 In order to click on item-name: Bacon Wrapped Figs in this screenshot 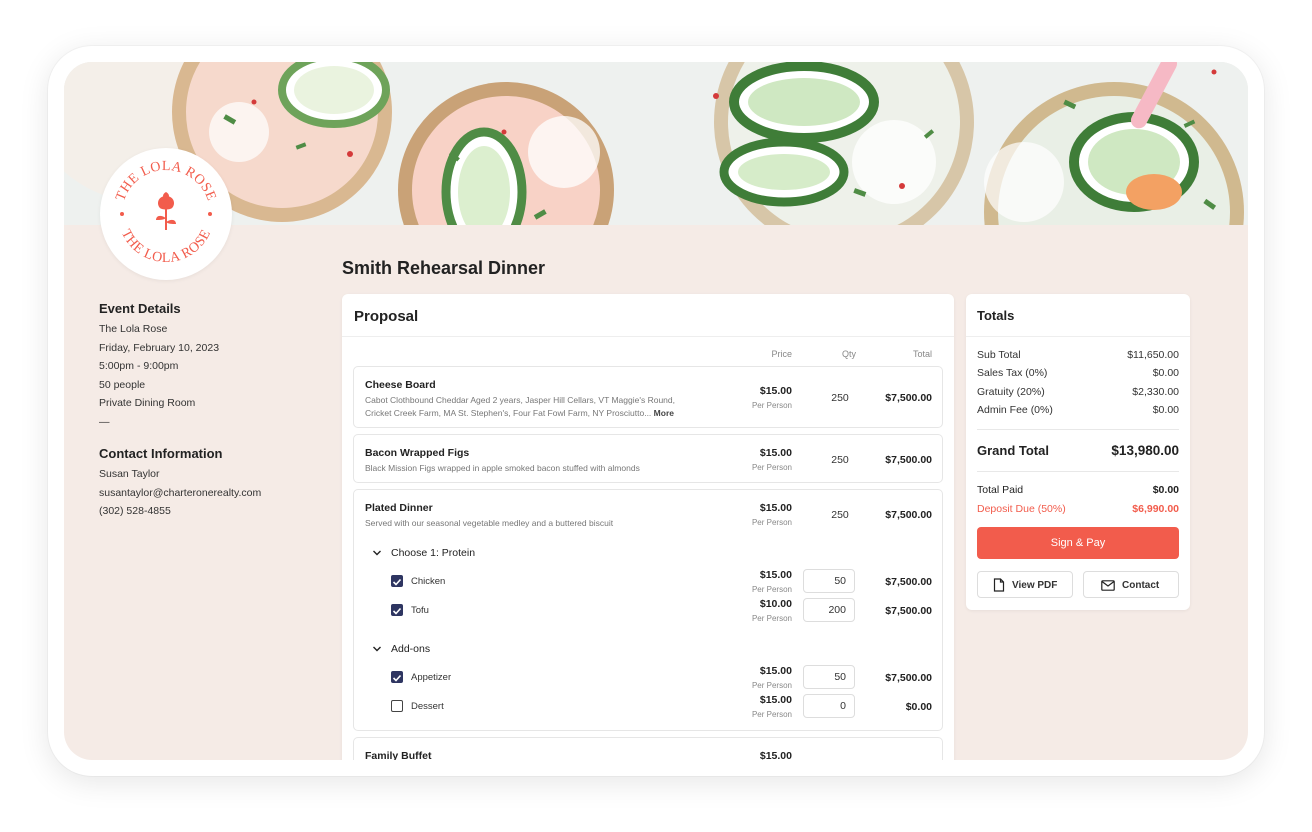, I will do `click(417, 453)`.